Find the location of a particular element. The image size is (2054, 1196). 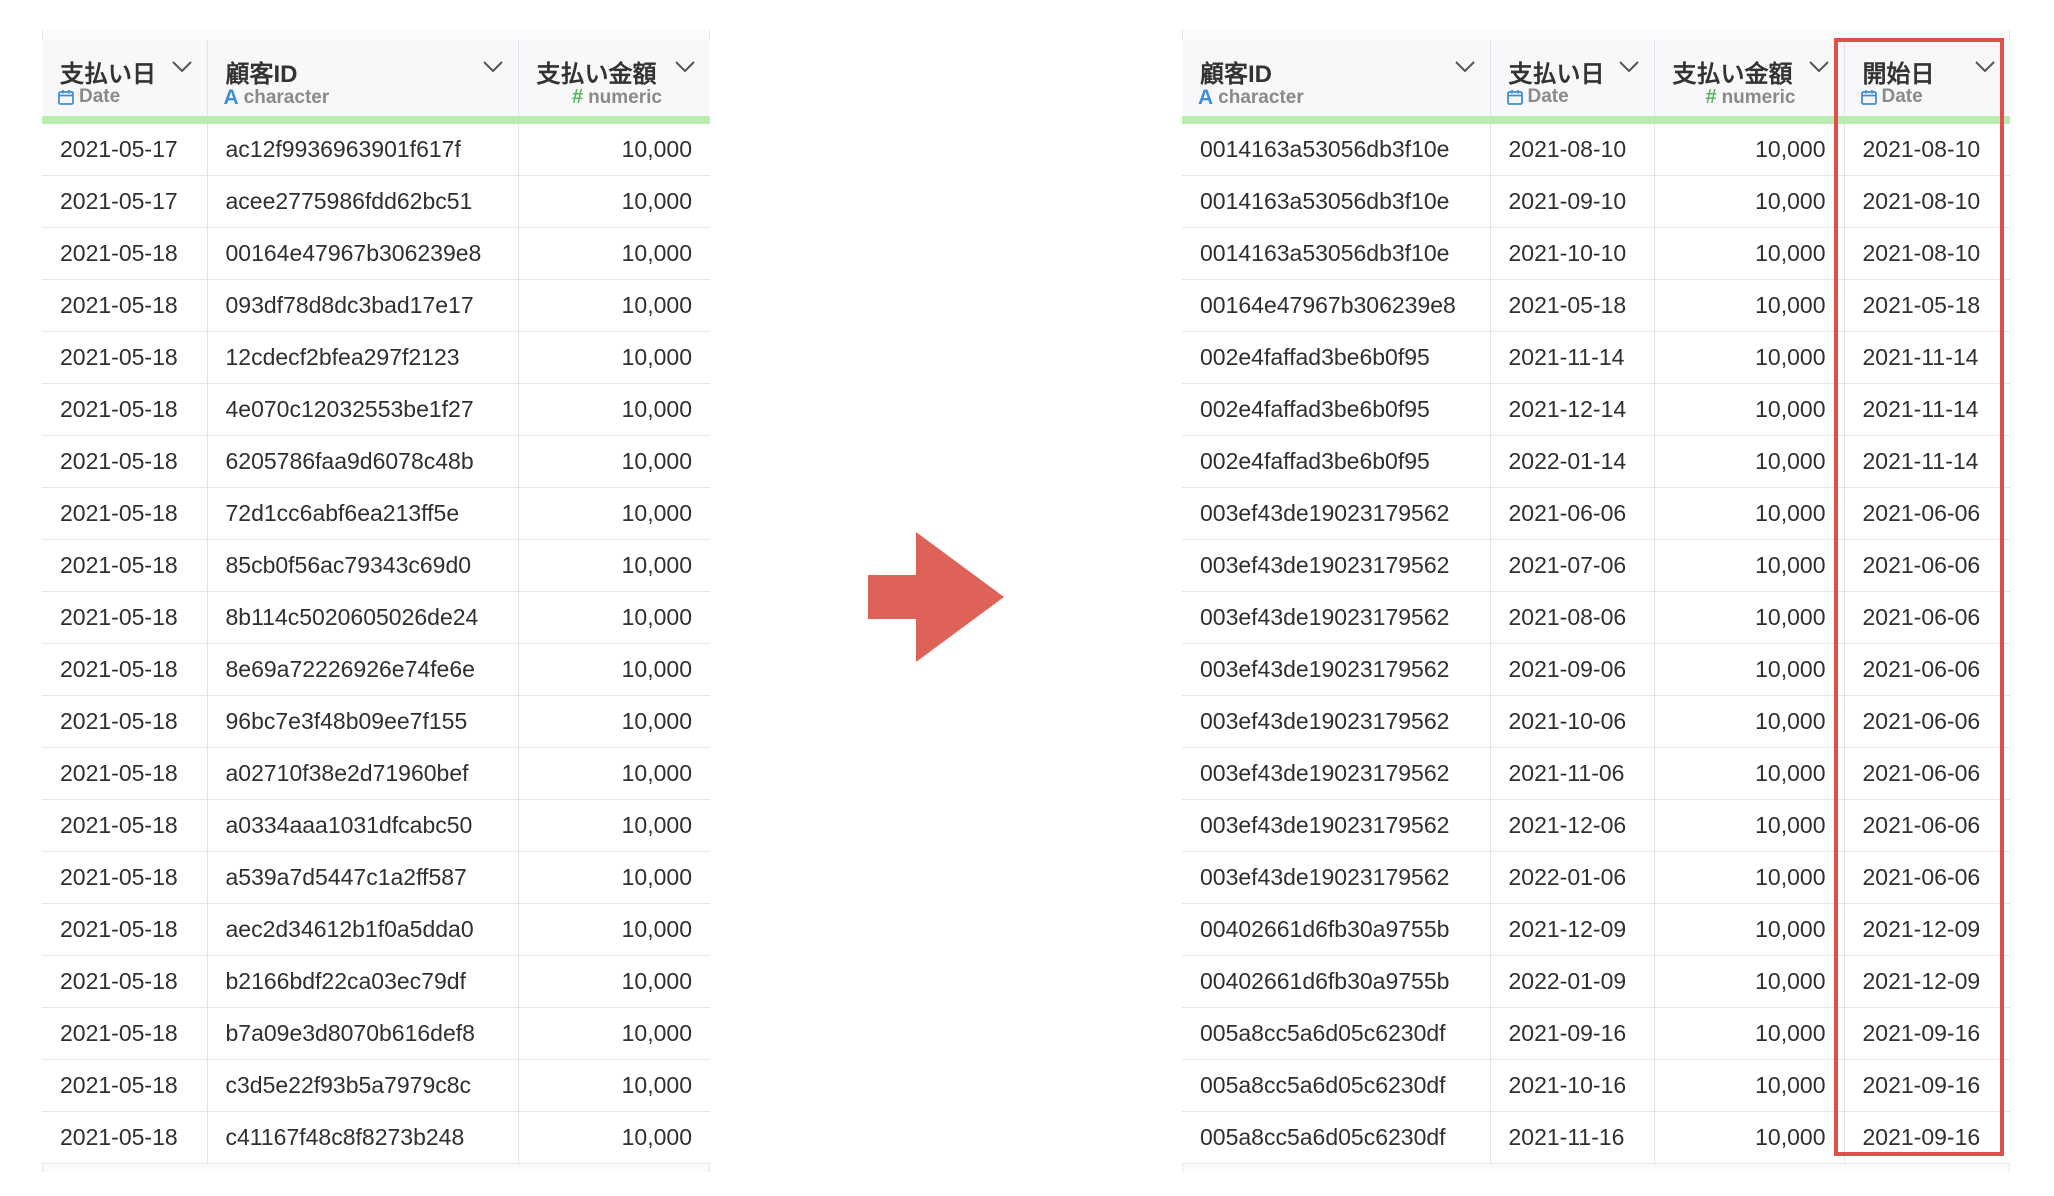

table-row: 2021-05-18 a539a7d5447c1a2ff587 10,000 is located at coordinates (376, 877).